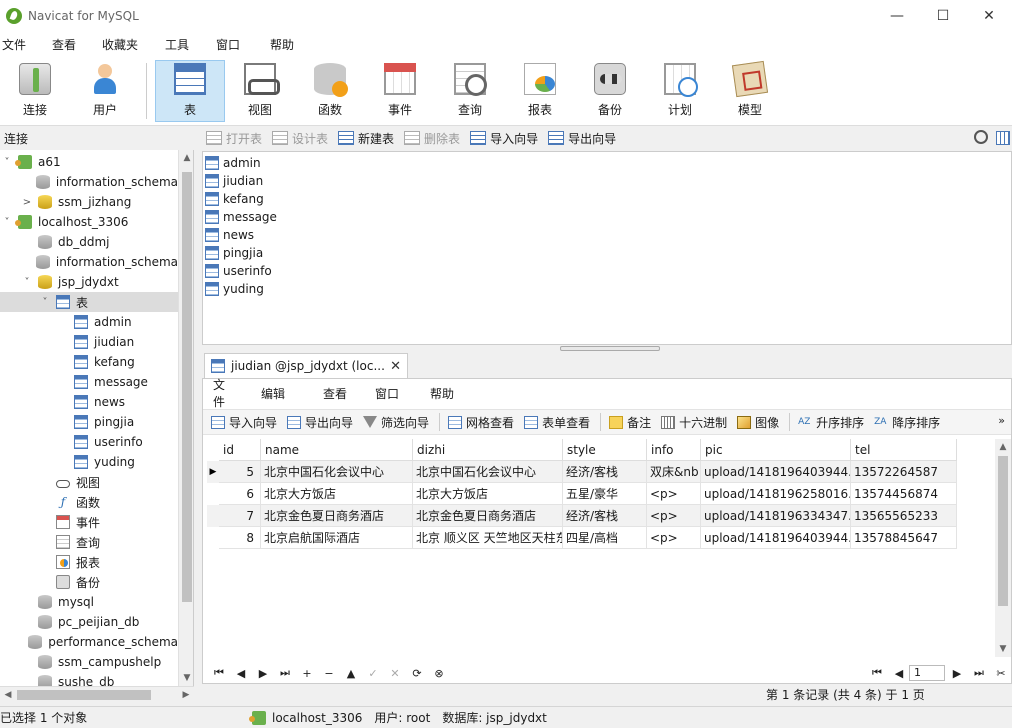  What do you see at coordinates (89, 222) in the screenshot?
I see `tree-item: ˅ localhost_3306` at bounding box center [89, 222].